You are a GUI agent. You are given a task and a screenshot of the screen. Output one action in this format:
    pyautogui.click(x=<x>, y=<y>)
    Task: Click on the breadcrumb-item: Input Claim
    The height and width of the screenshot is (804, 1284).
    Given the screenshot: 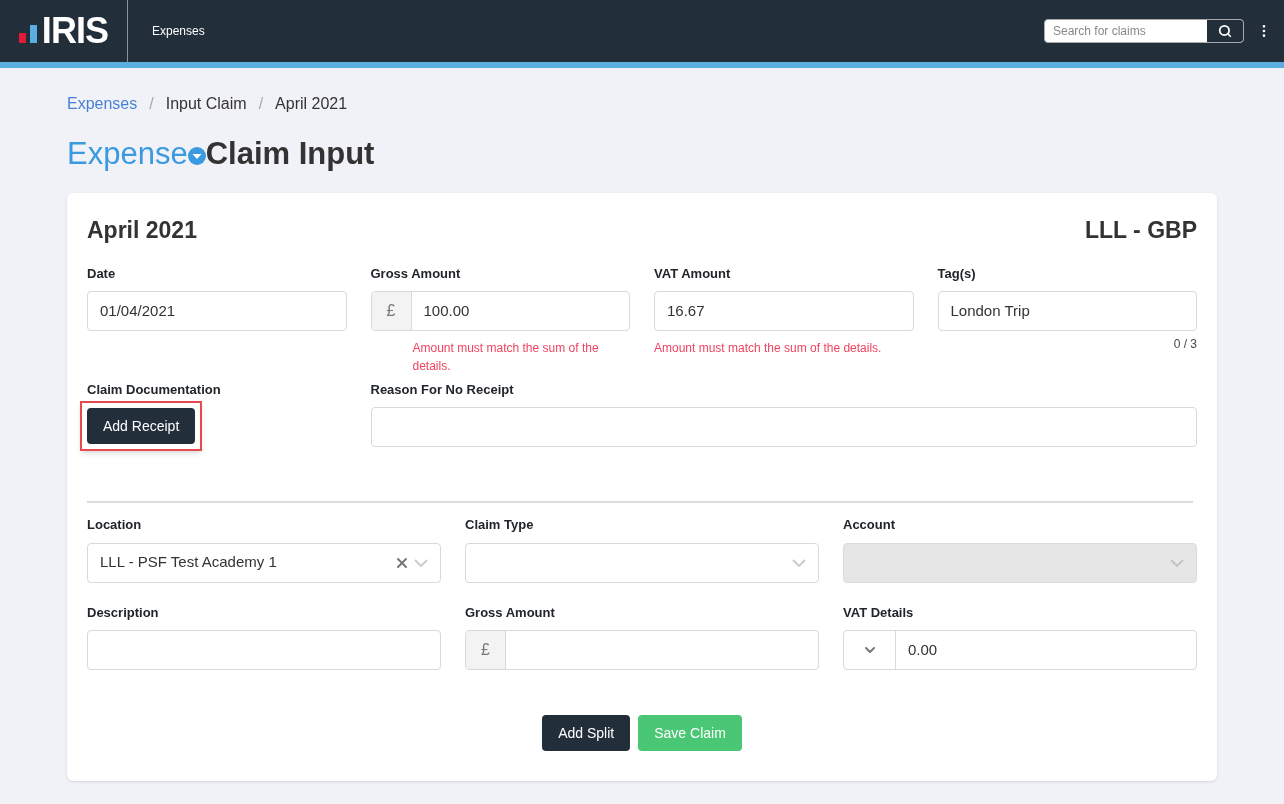 What is the action you would take?
    pyautogui.click(x=206, y=104)
    